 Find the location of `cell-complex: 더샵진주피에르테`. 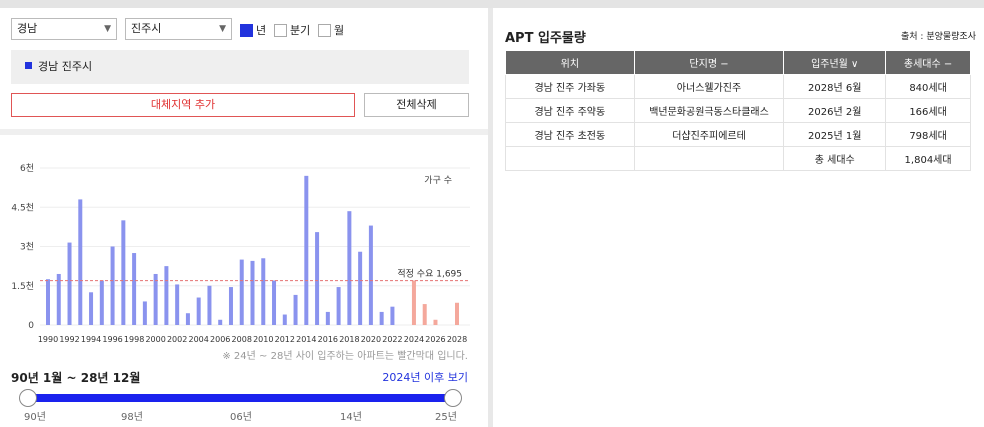

cell-complex: 더샵진주피에르테 is located at coordinates (709, 134).